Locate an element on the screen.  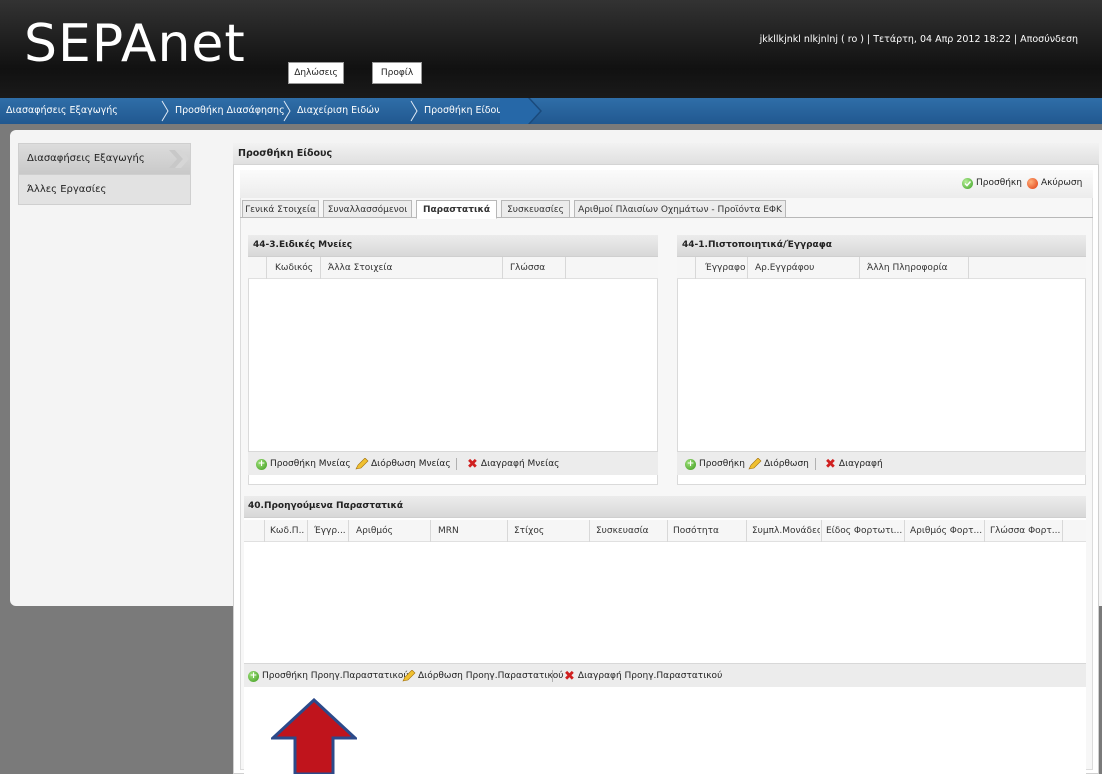
add-previous-doc-label: Προσθήκη Προηγ.Παραστατικού is located at coordinates (335, 676).